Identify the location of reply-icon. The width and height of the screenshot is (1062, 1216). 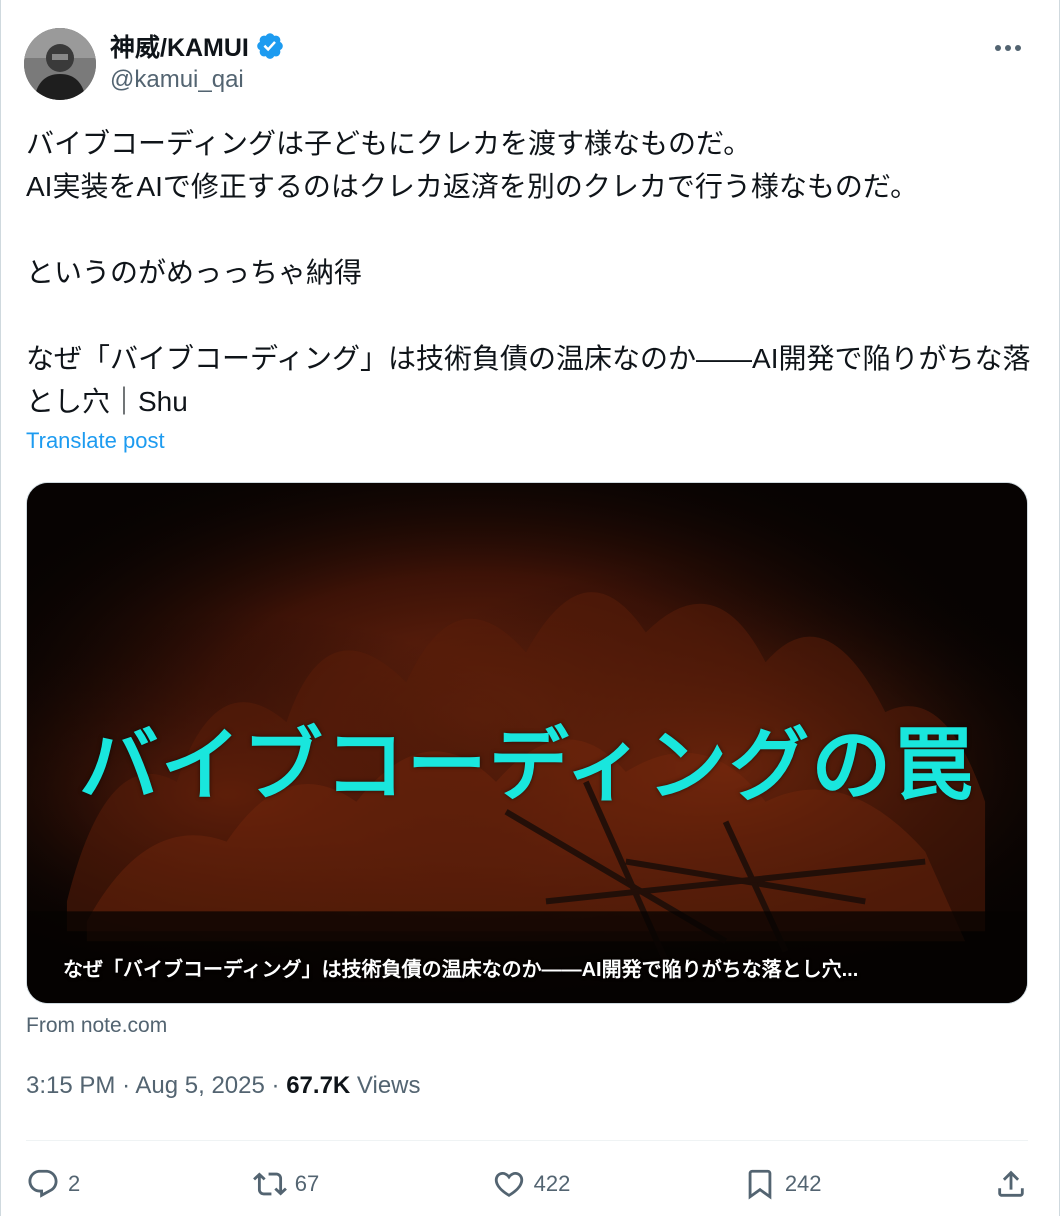
(43, 1183).